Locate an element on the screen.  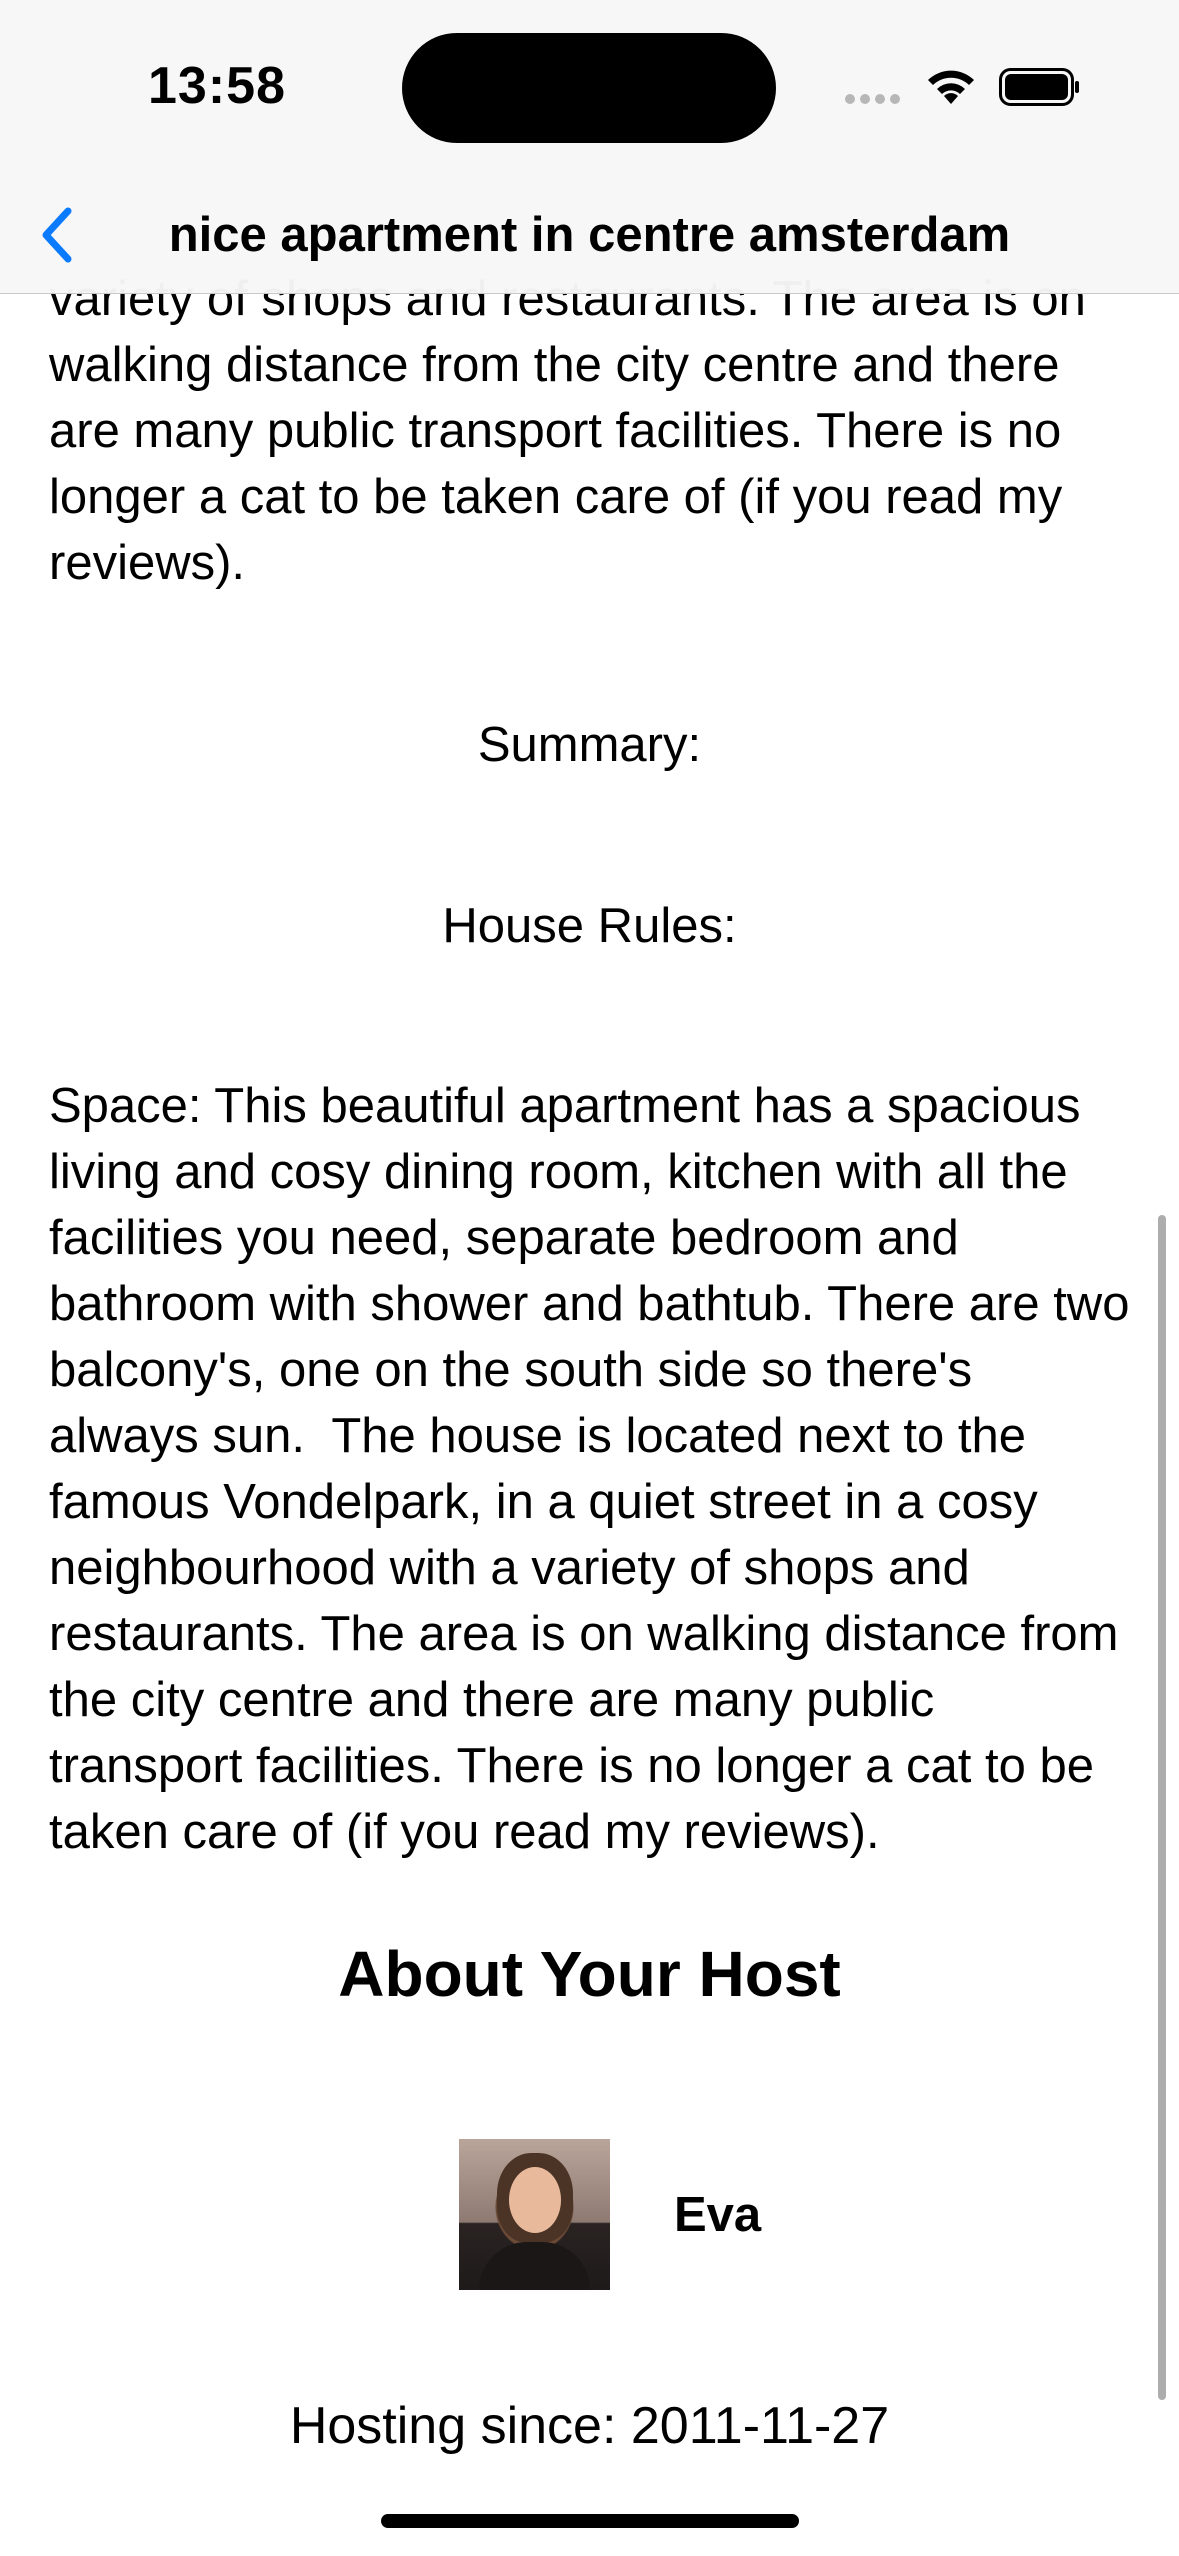
nav-title: nice apartment in centre amsterdam is located at coordinates (589, 235).